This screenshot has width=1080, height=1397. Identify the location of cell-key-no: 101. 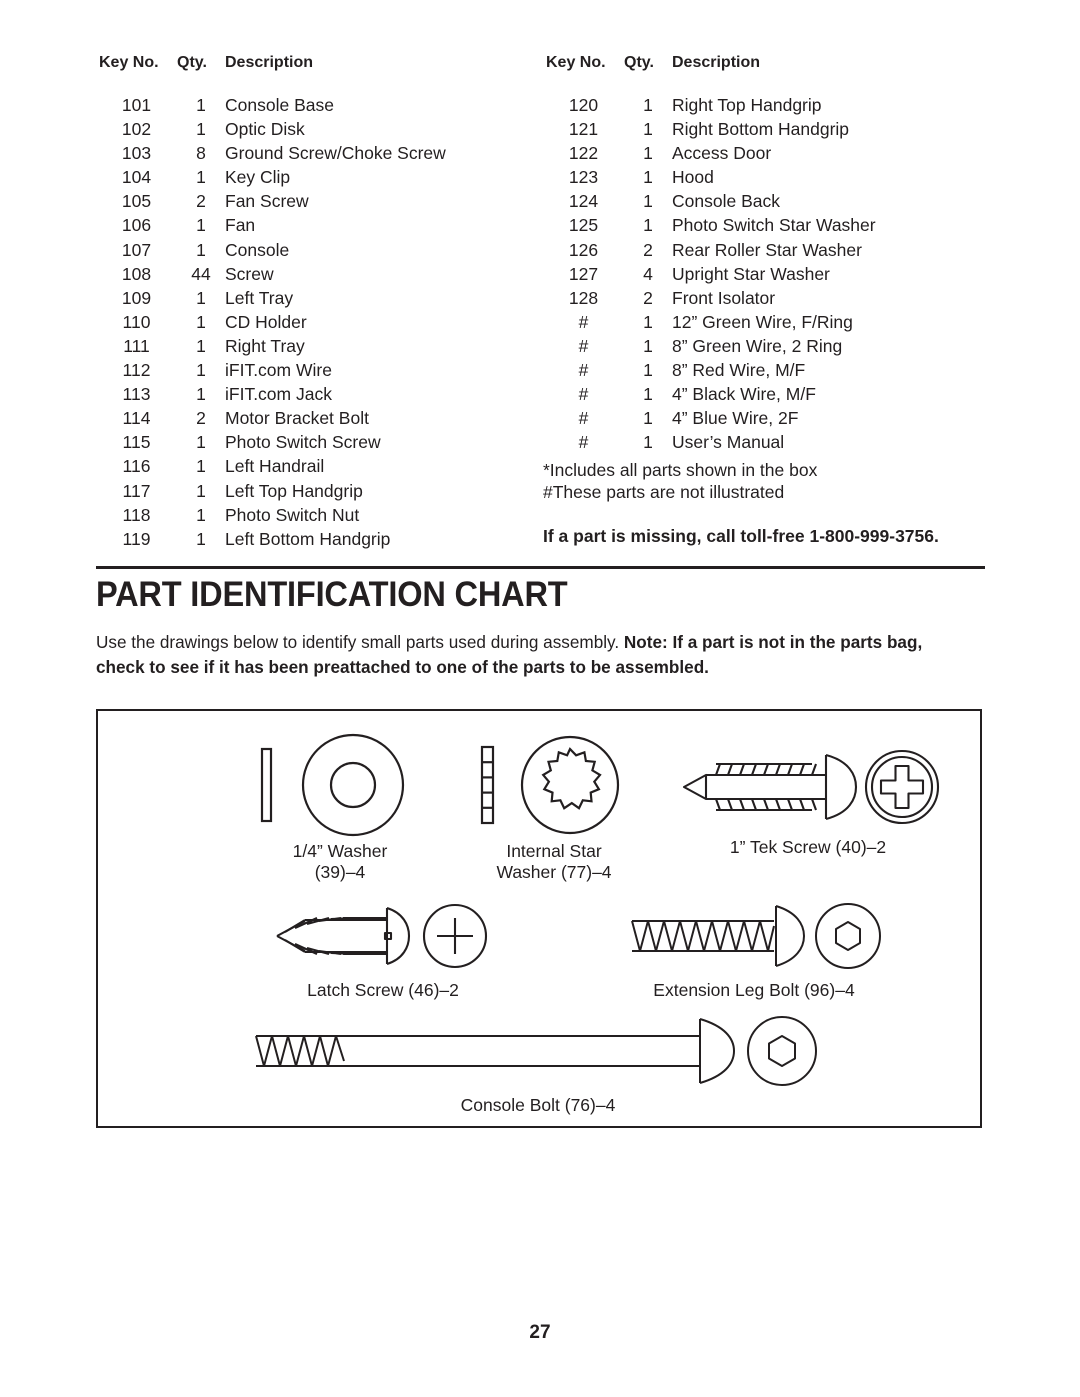
(136, 105).